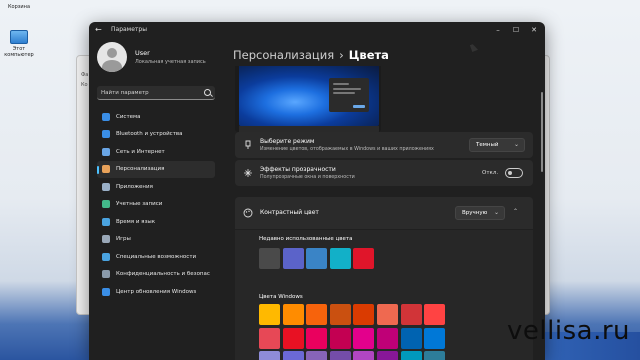 Image resolution: width=640 pixels, height=360 pixels. I want to click on transparency-toggle, so click(514, 173).